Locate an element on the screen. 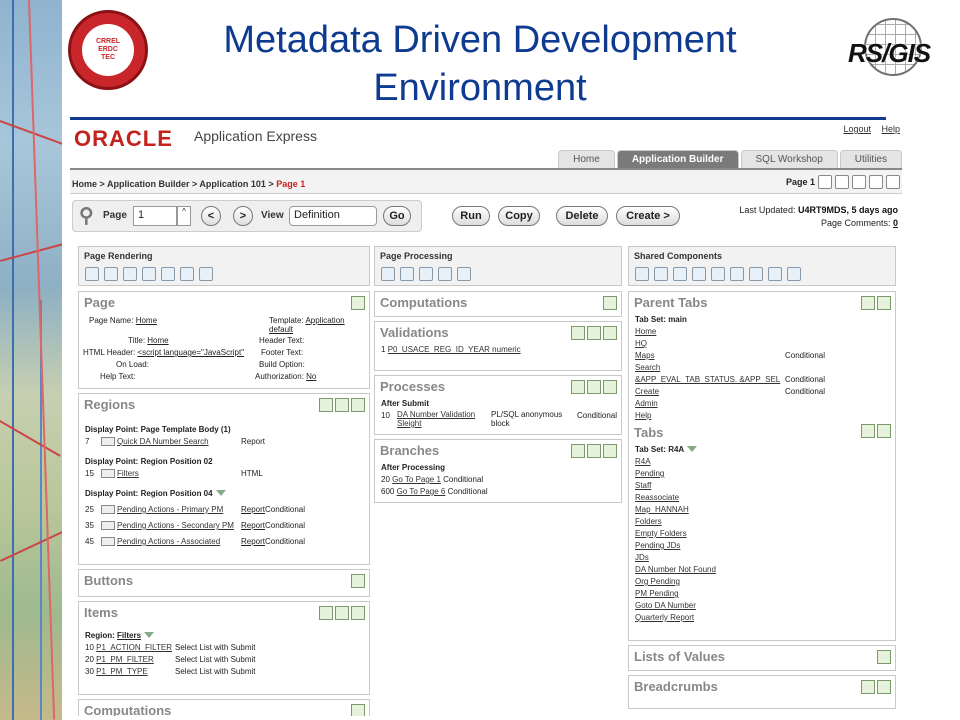 This screenshot has height=720, width=960. comment-icon is located at coordinates (842, 182).